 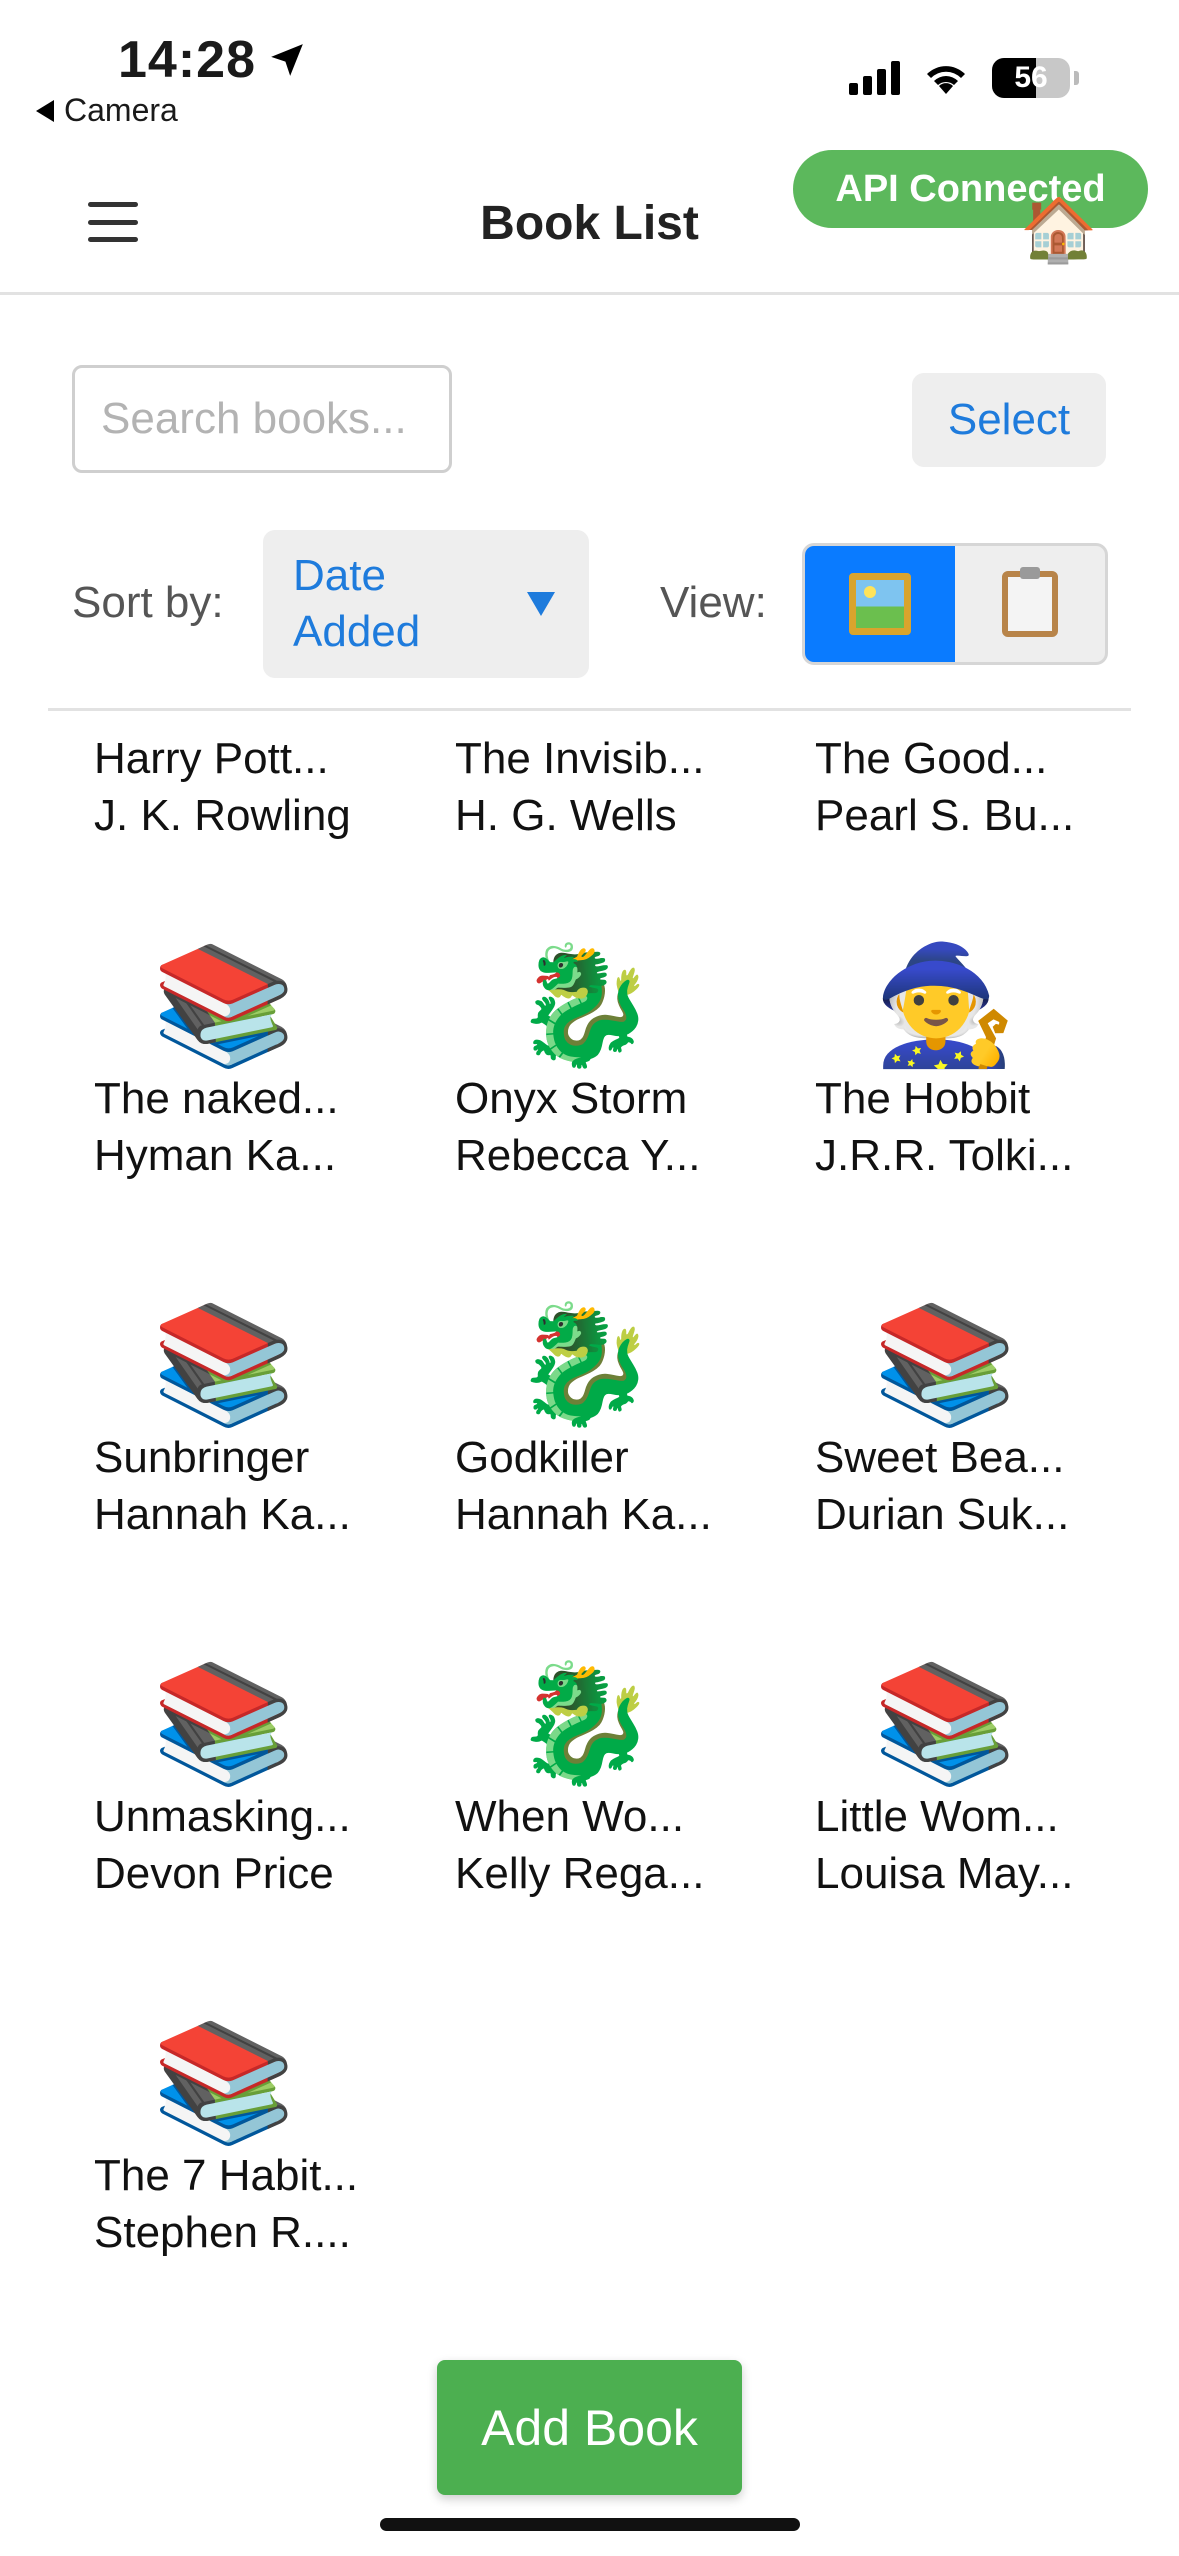 I want to click on back-app-label: Camera, so click(x=121, y=110).